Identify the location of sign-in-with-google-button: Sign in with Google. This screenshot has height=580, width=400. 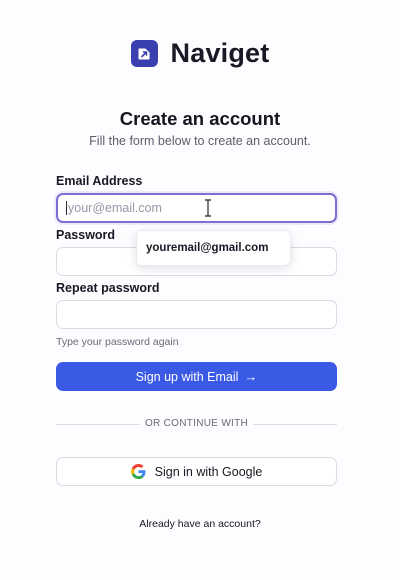
(196, 471).